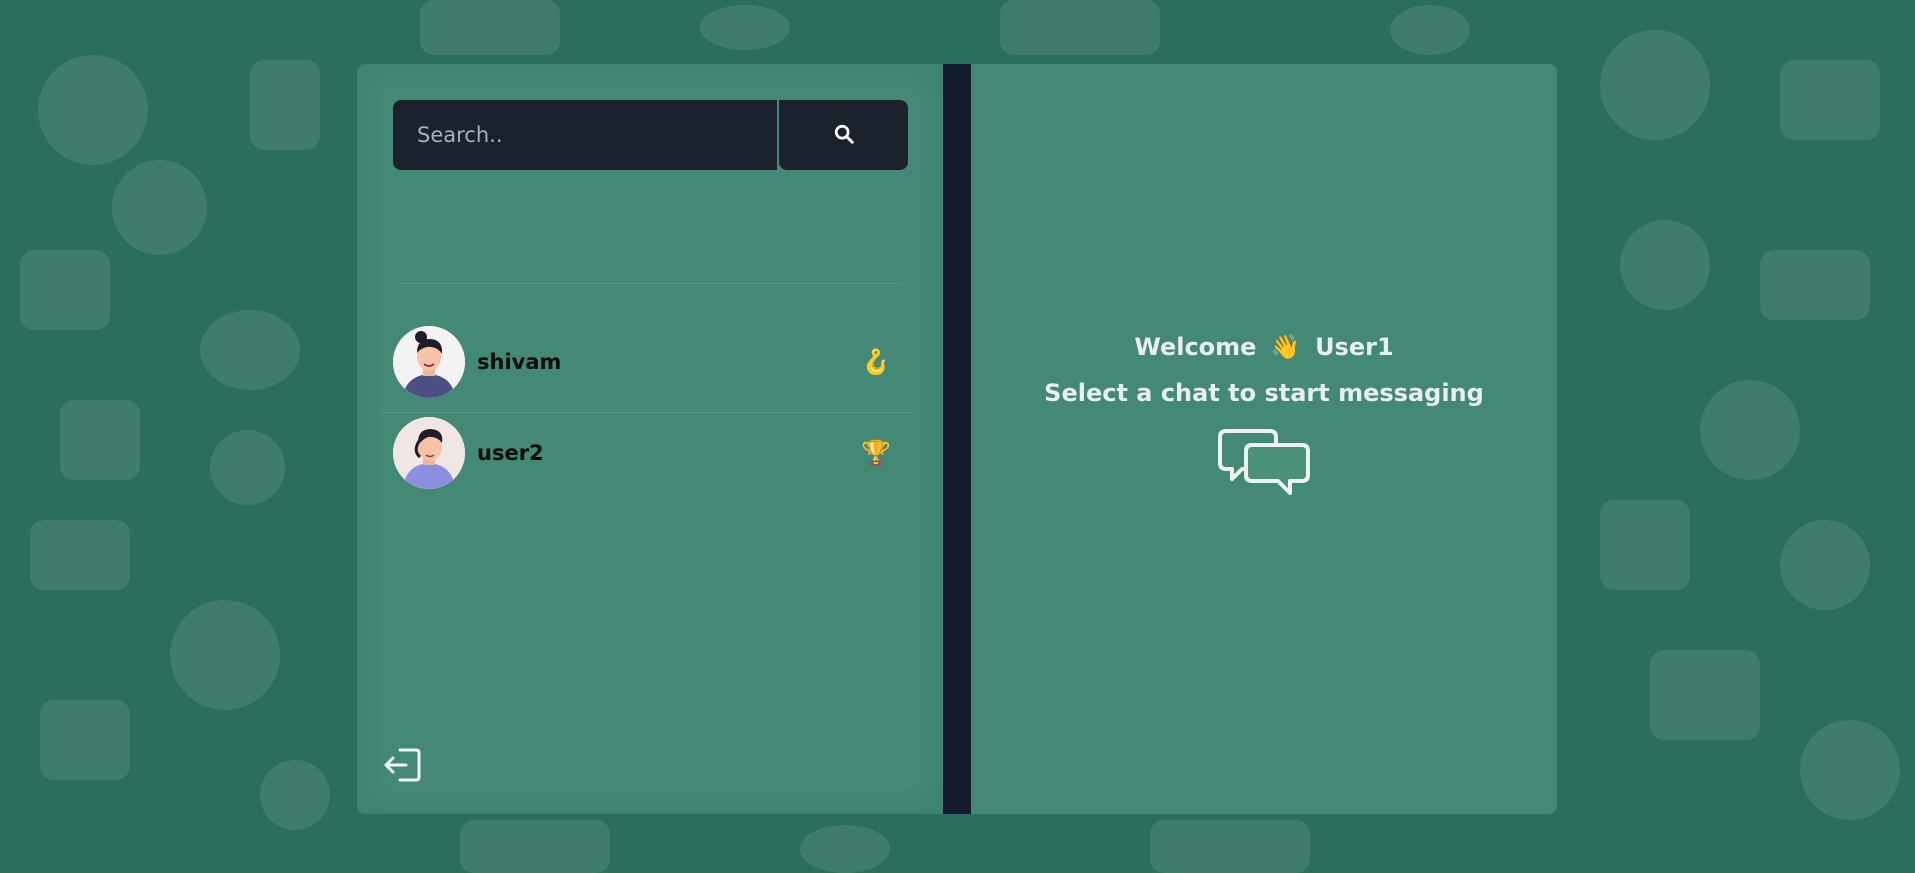  What do you see at coordinates (1264, 463) in the screenshot?
I see `chat-bubbles-icon` at bounding box center [1264, 463].